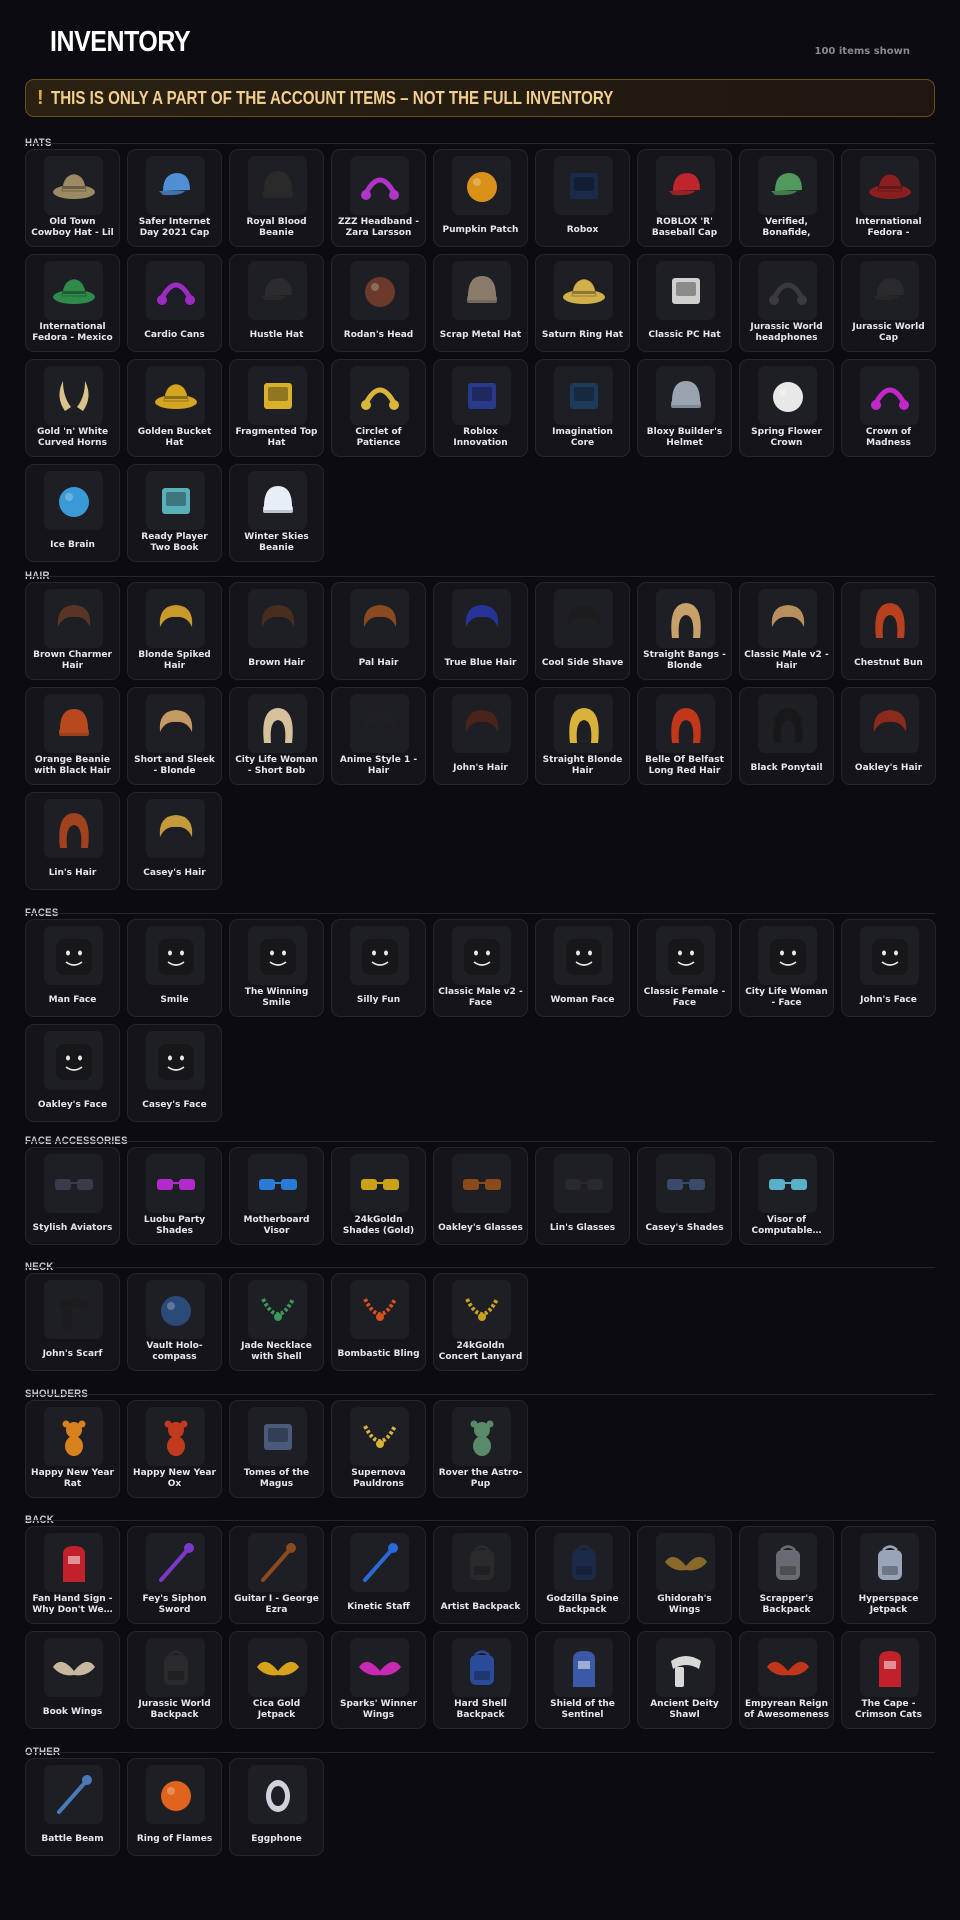 This screenshot has height=1920, width=960. Describe the element at coordinates (174, 968) in the screenshot. I see `item-card-smile: Smile` at that location.